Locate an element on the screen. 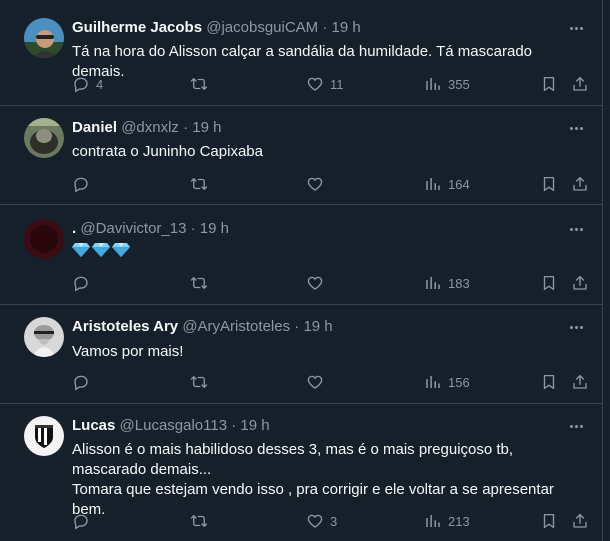 The height and width of the screenshot is (541, 610). gem-emoji-3: 💎 is located at coordinates (121, 252).